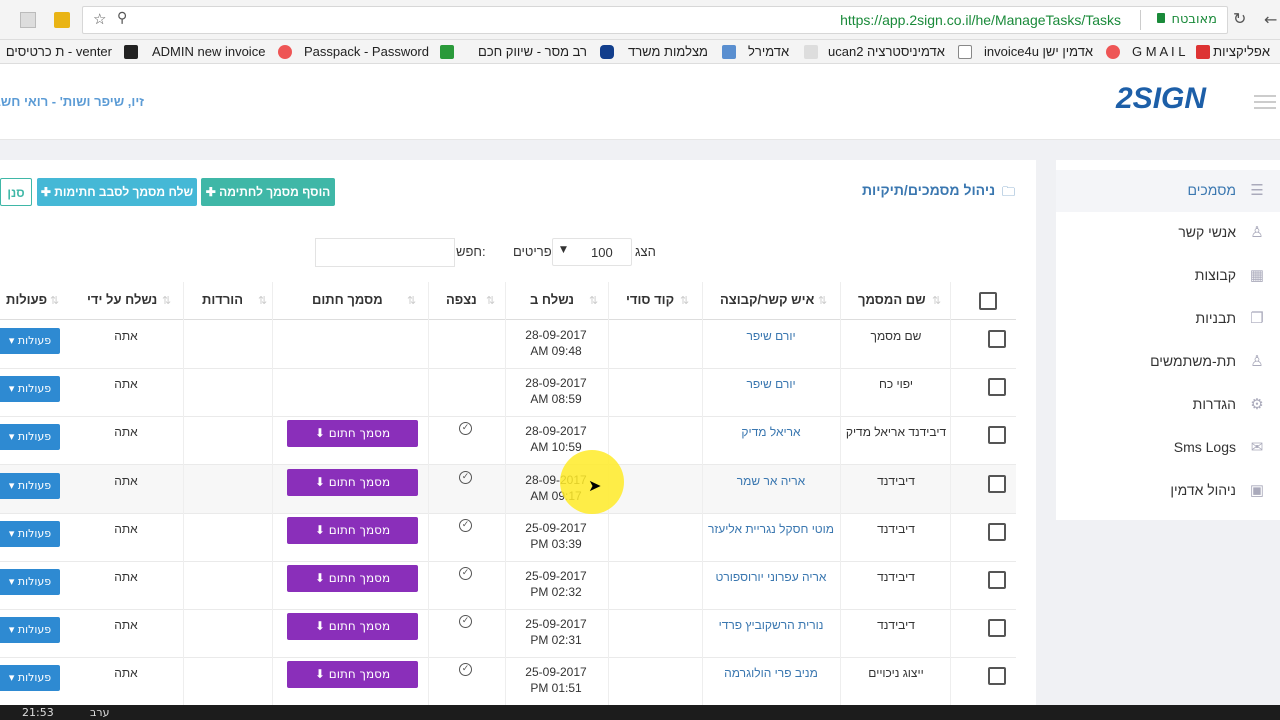 This screenshot has height=720, width=1280. Describe the element at coordinates (34, 436) in the screenshot. I see `actions-label: פעולות` at that location.